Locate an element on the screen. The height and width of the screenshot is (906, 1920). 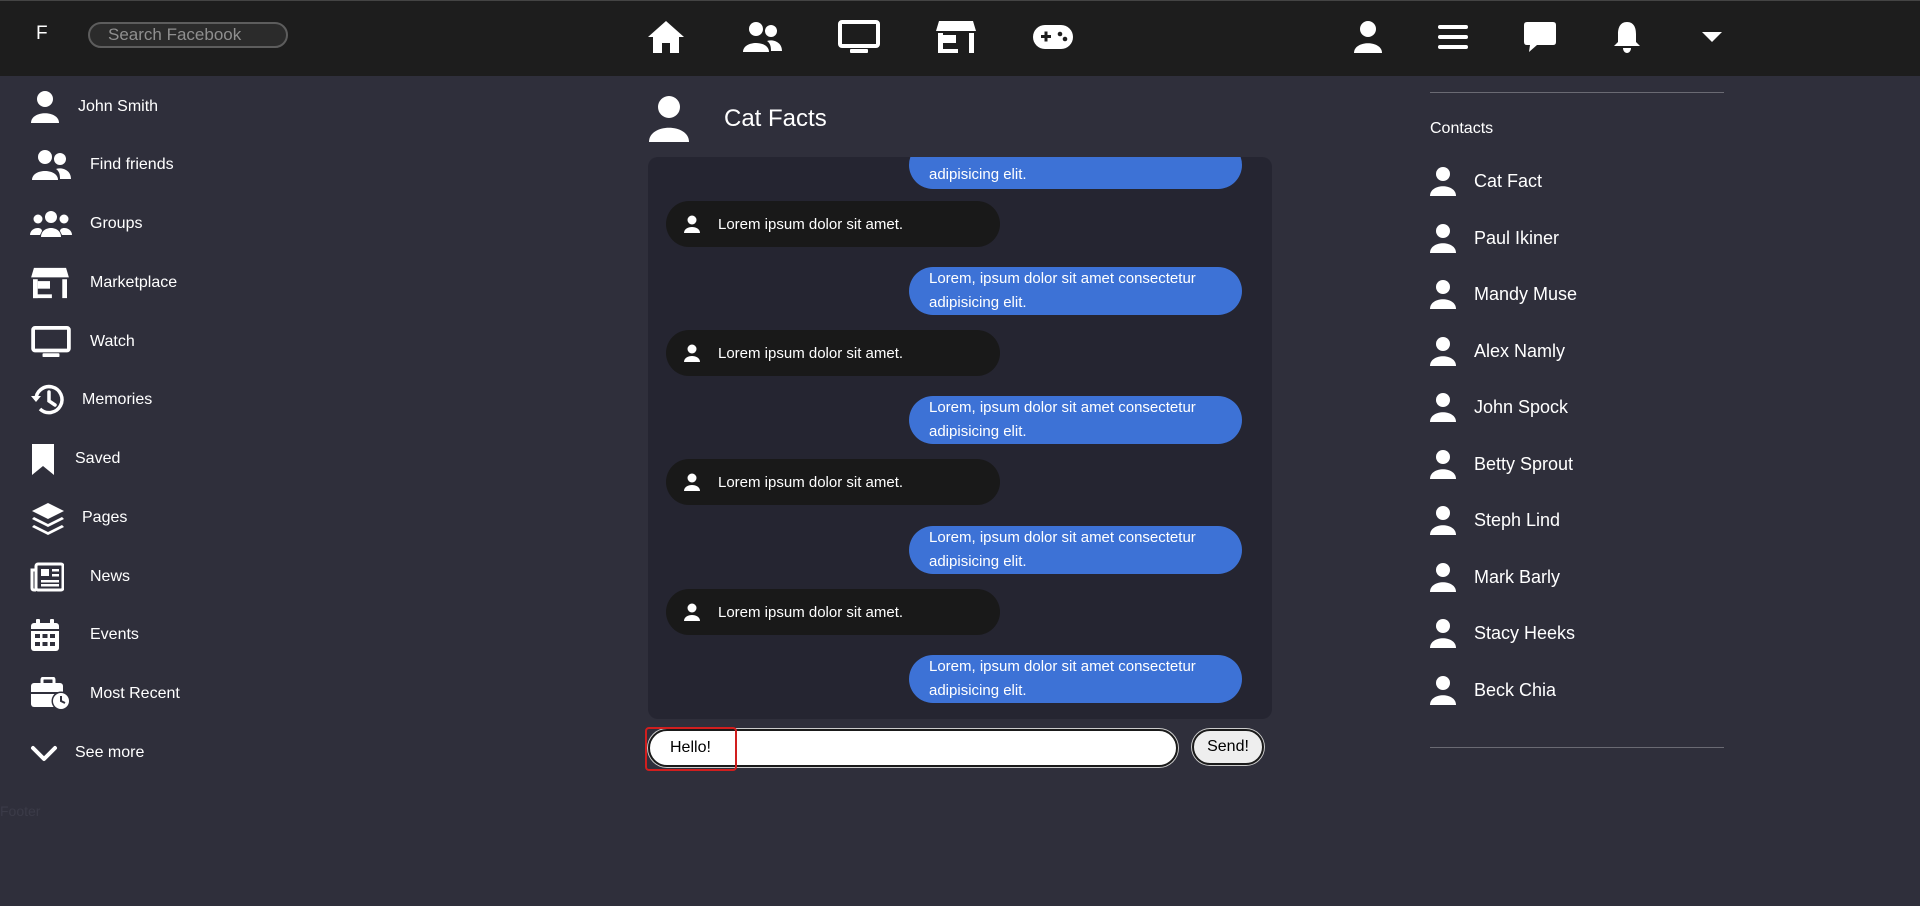
nav-gaming-button is located at coordinates (1053, 37).